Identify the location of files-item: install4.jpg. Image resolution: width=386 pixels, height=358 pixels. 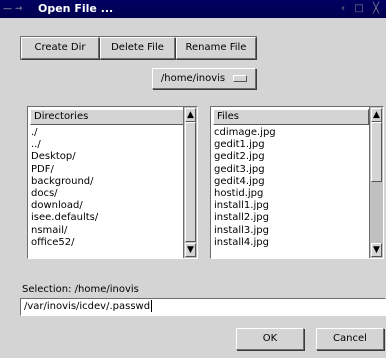
(245, 243).